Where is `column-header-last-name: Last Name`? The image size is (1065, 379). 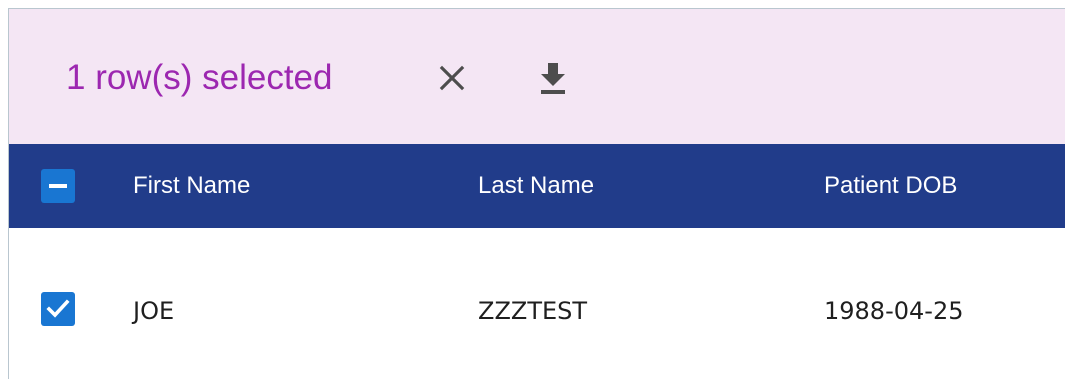
column-header-last-name: Last Name is located at coordinates (536, 186).